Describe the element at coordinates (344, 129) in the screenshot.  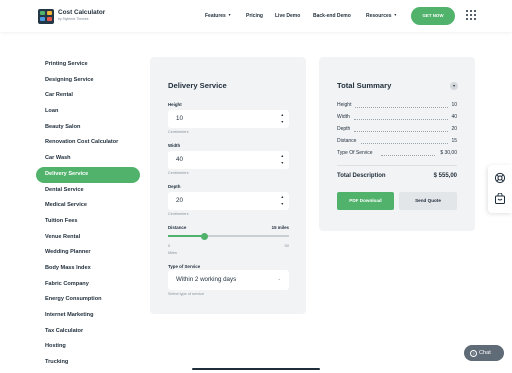
I see `summary-row-label: Depth` at that location.